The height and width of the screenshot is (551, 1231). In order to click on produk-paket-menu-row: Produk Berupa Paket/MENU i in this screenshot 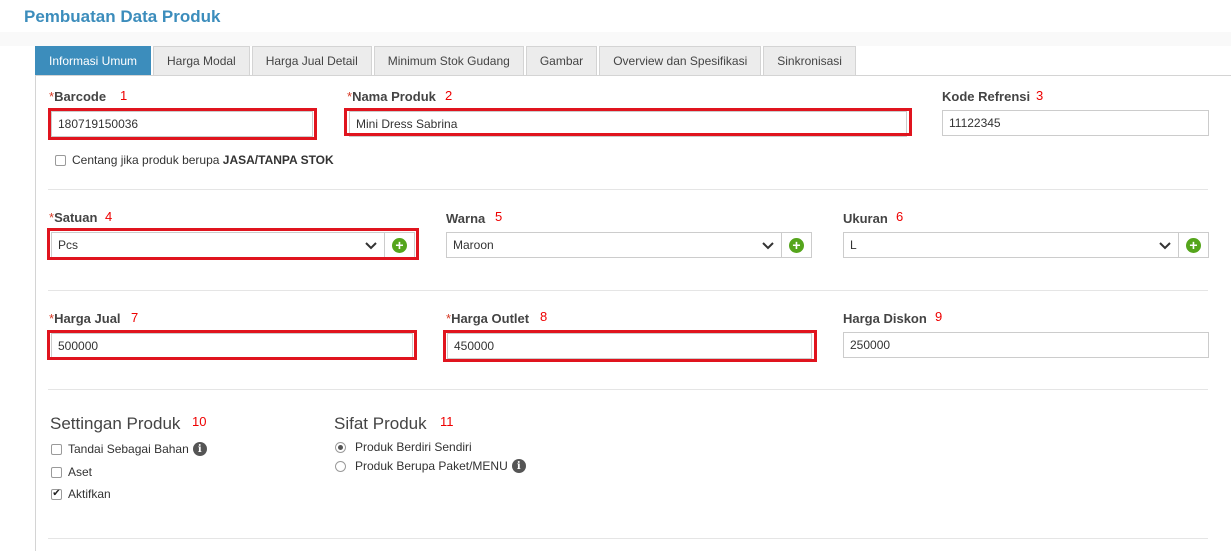, I will do `click(430, 466)`.